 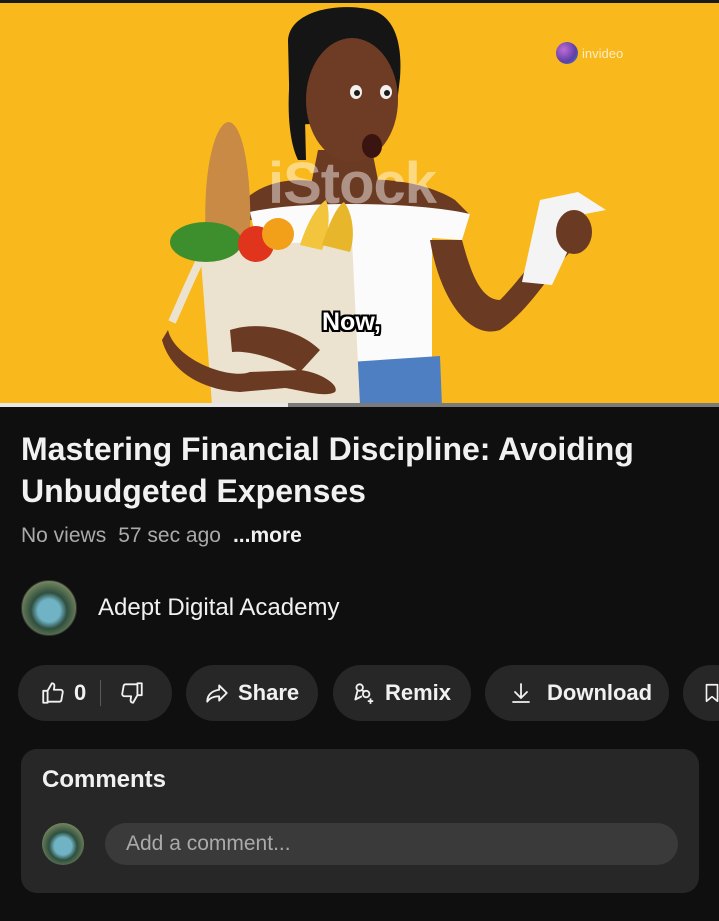 I want to click on more-link: ...more, so click(x=267, y=536).